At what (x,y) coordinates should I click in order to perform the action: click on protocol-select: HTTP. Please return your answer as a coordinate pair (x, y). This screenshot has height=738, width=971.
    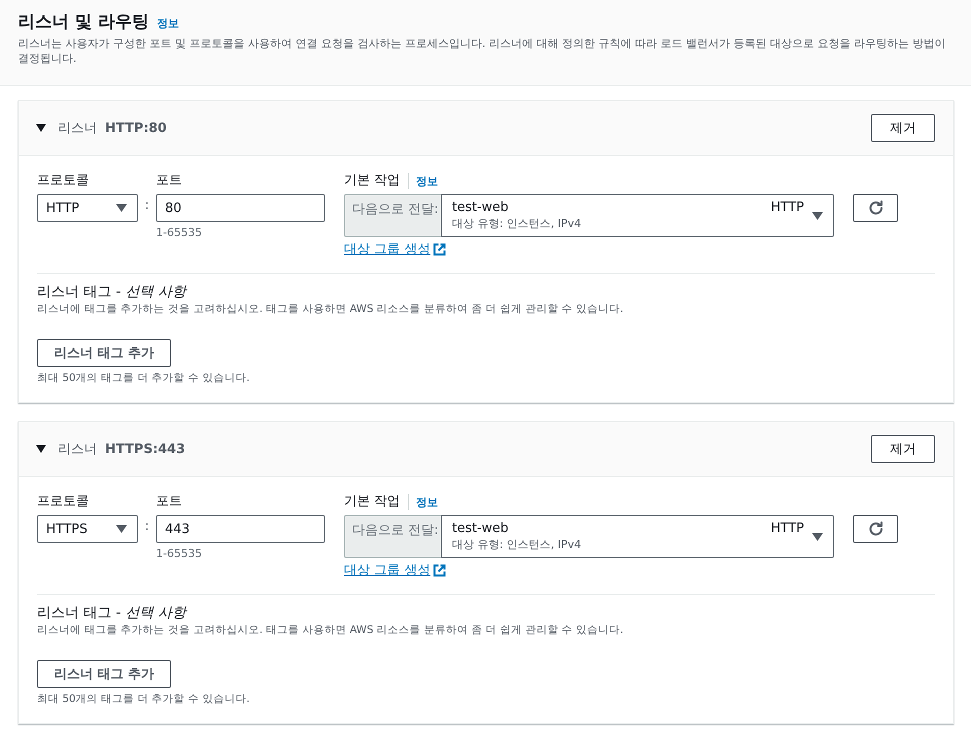
    Looking at the image, I should click on (87, 208).